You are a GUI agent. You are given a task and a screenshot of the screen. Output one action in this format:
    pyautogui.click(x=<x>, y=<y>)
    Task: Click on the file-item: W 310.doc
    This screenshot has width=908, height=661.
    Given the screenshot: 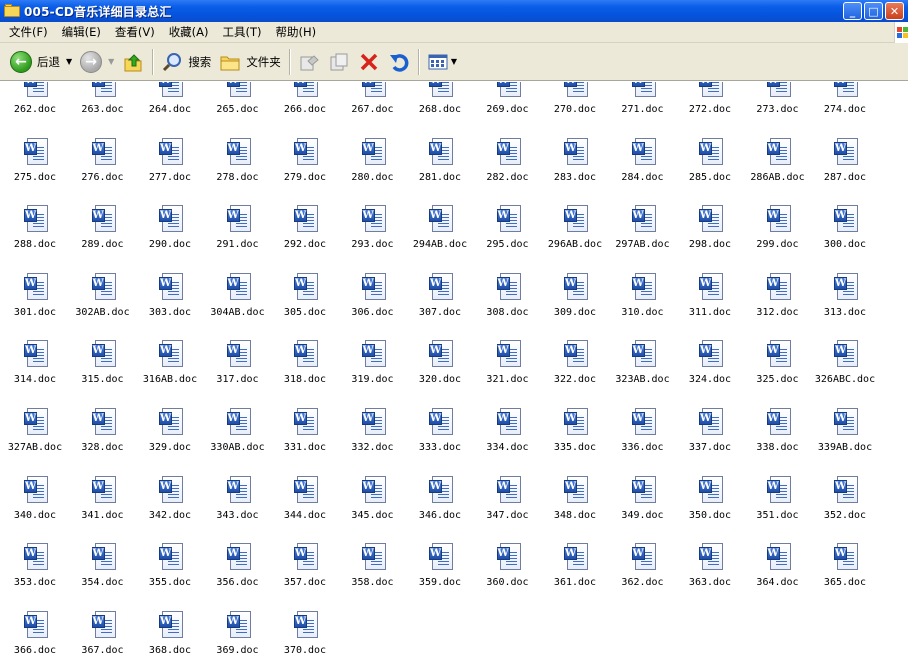 What is the action you would take?
    pyautogui.click(x=643, y=302)
    